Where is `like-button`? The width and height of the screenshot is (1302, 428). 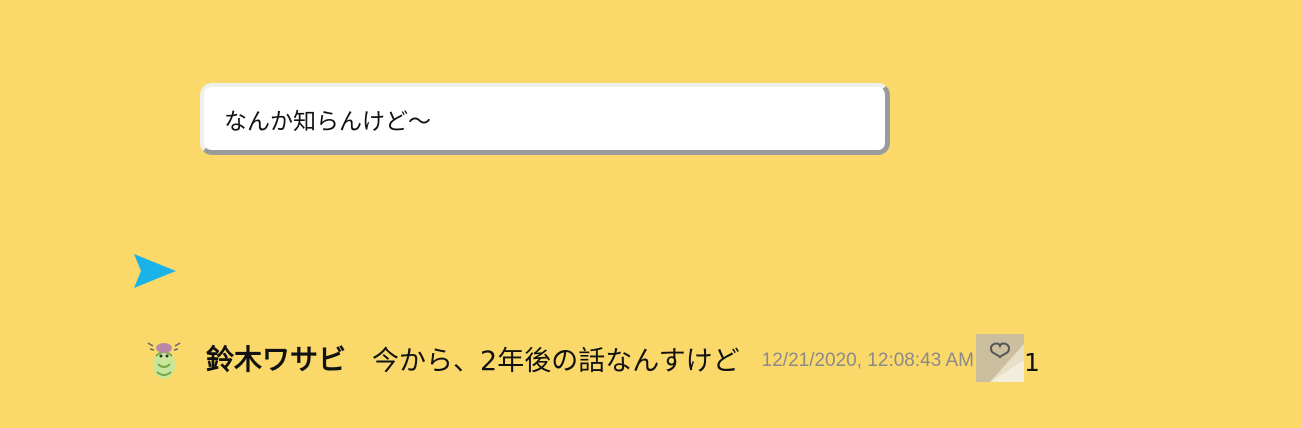
like-button is located at coordinates (1000, 358).